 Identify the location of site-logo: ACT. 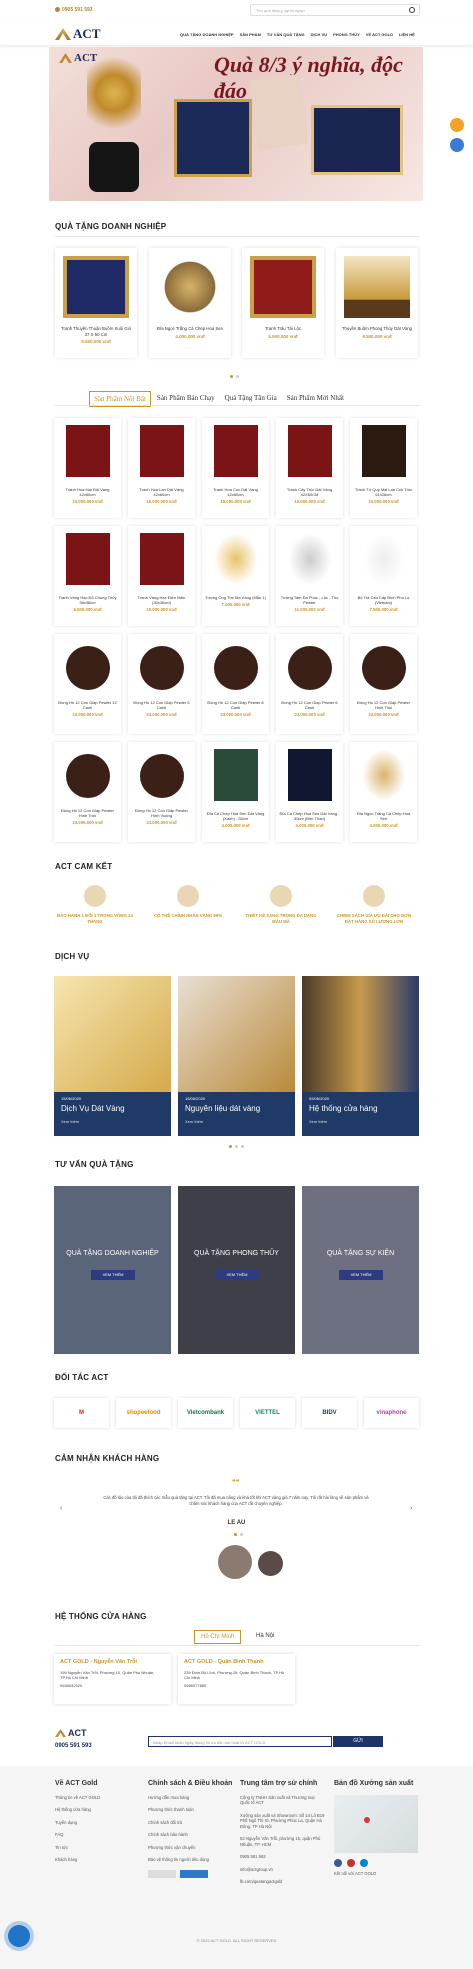
(77, 34).